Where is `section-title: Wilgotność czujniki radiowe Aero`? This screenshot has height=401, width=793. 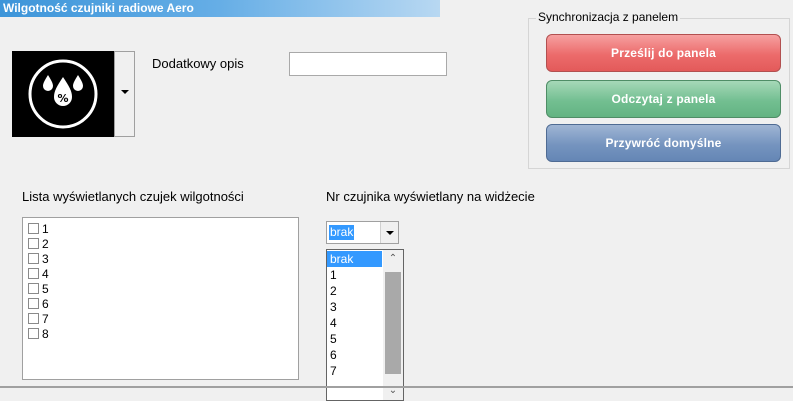 section-title: Wilgotność czujniki radiowe Aero is located at coordinates (220, 8).